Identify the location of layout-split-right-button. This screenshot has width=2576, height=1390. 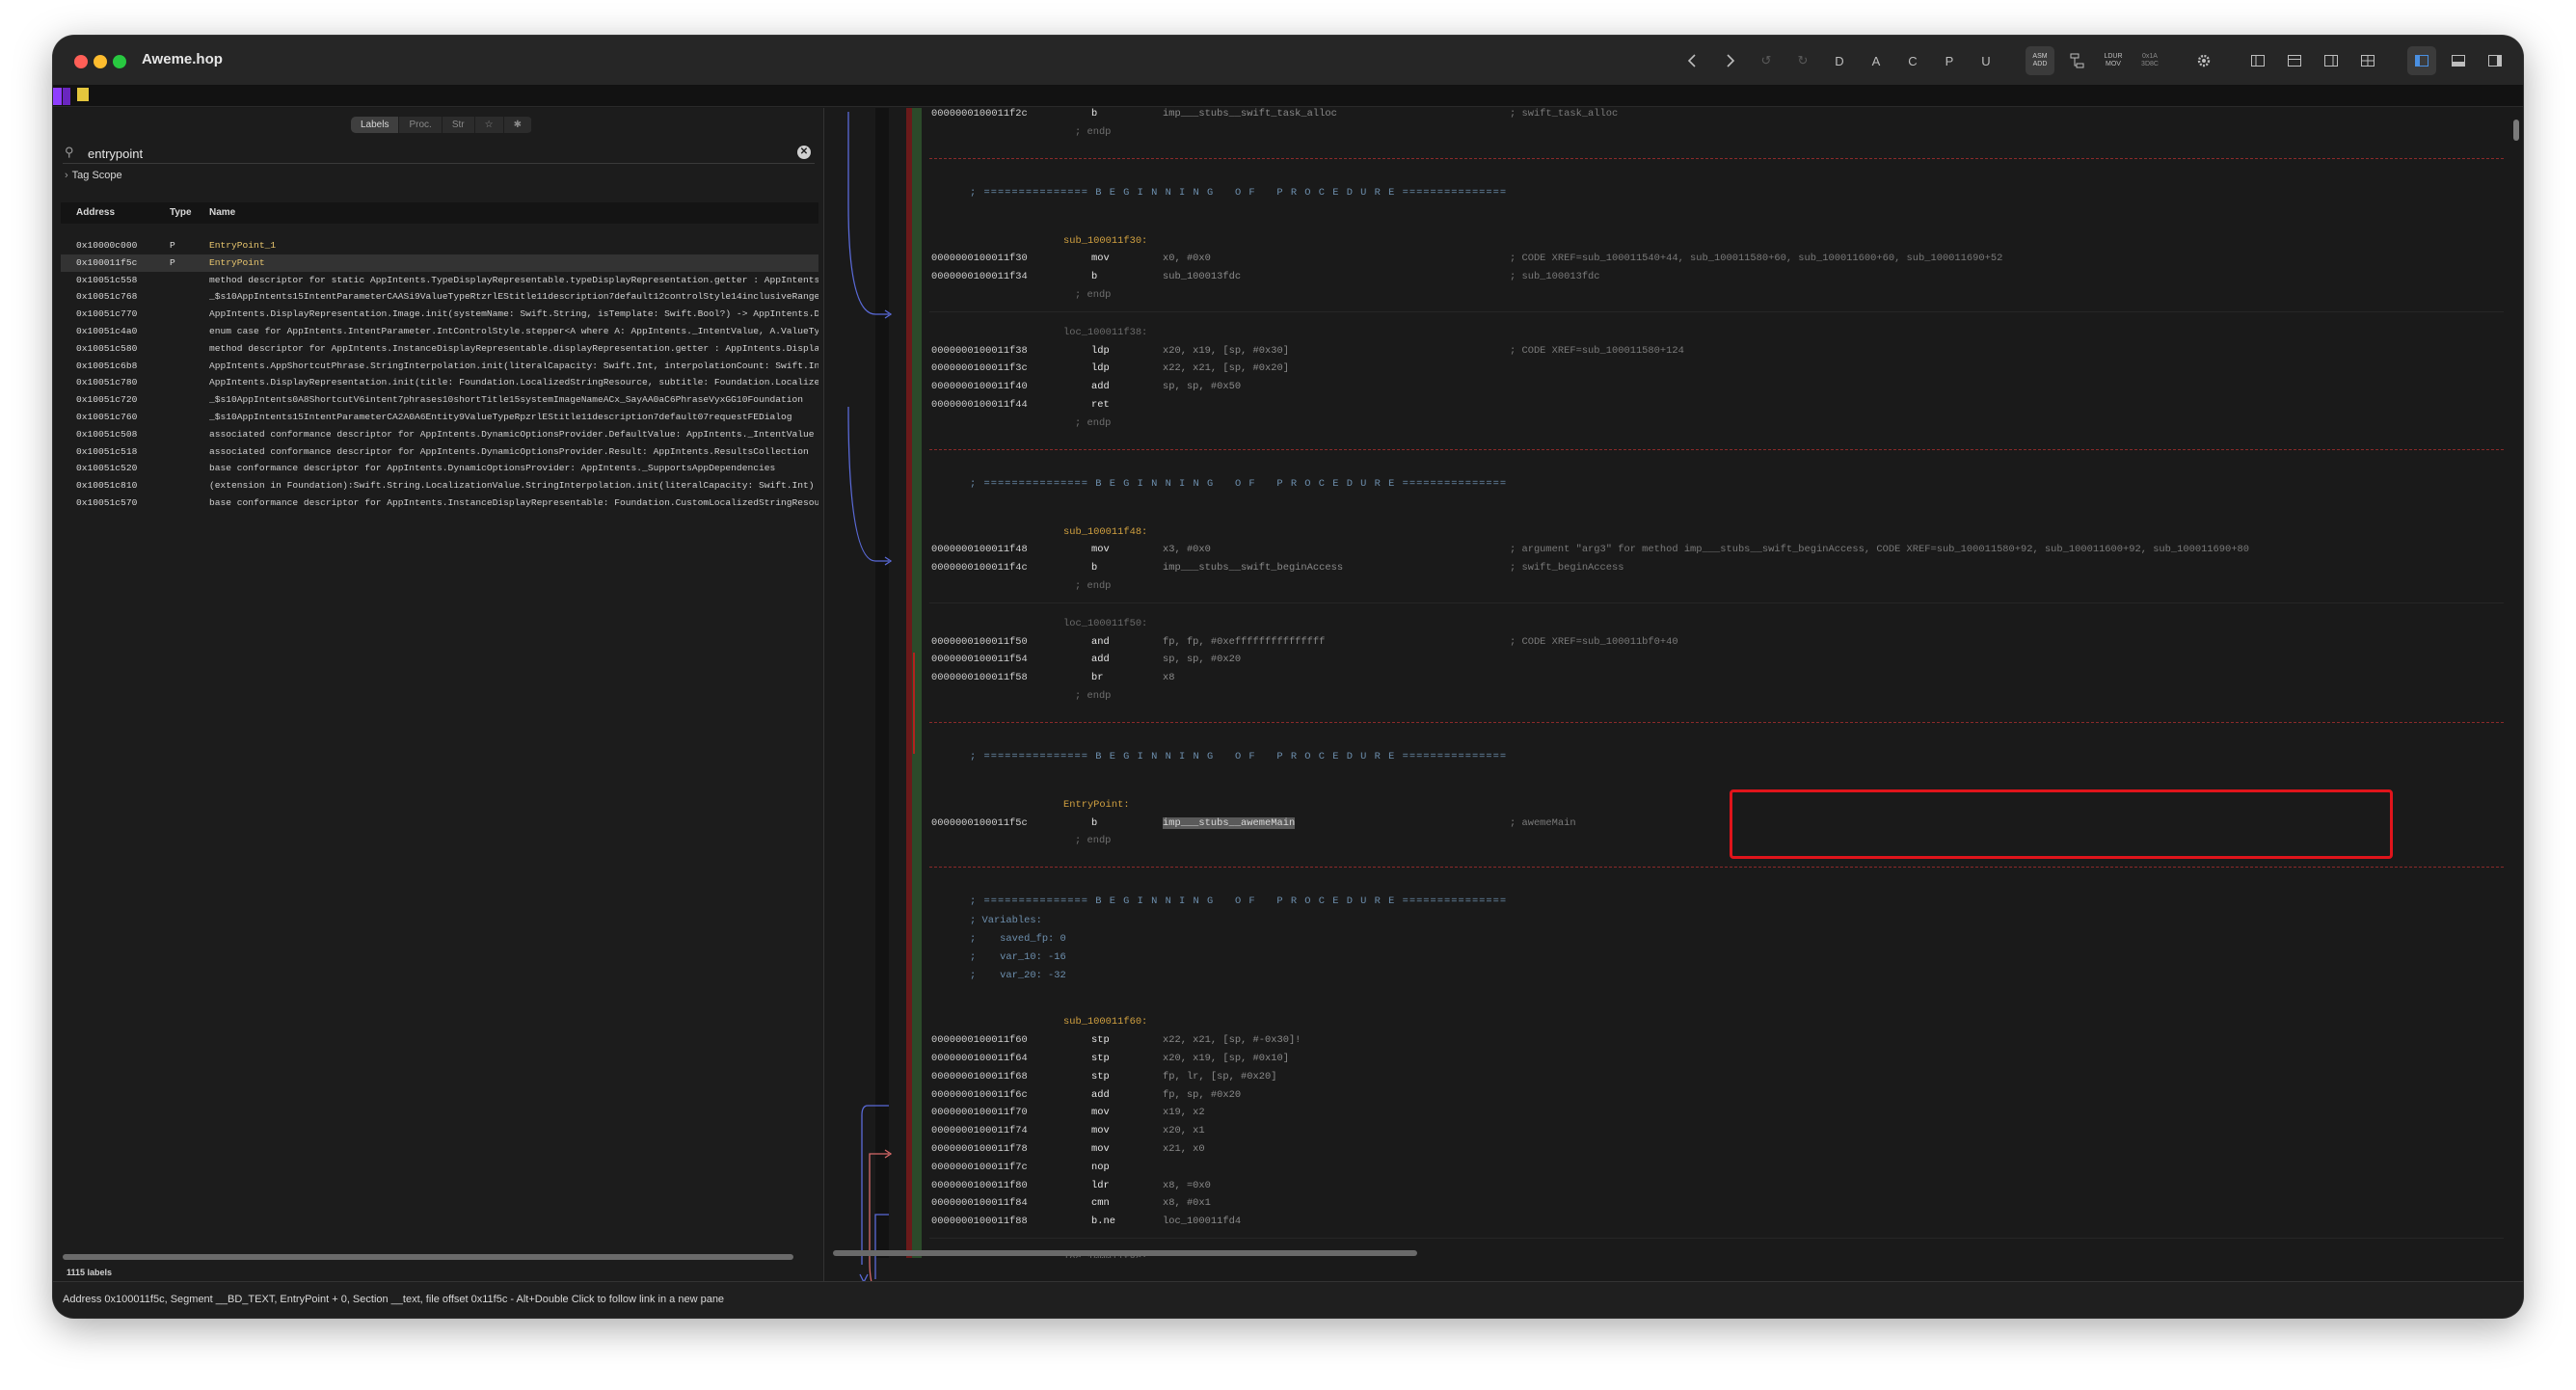
(2332, 60).